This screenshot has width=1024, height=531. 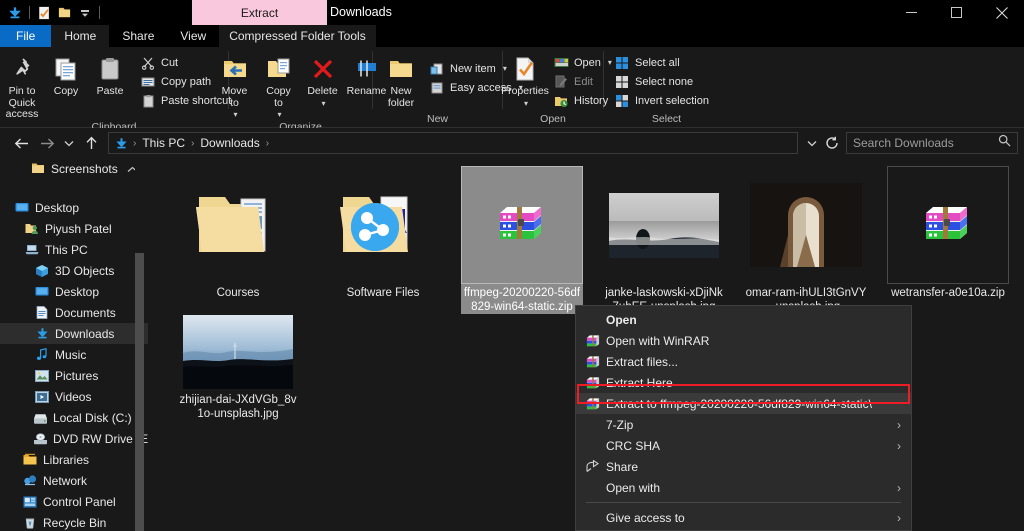 I want to click on scissors-icon, so click(x=148, y=63).